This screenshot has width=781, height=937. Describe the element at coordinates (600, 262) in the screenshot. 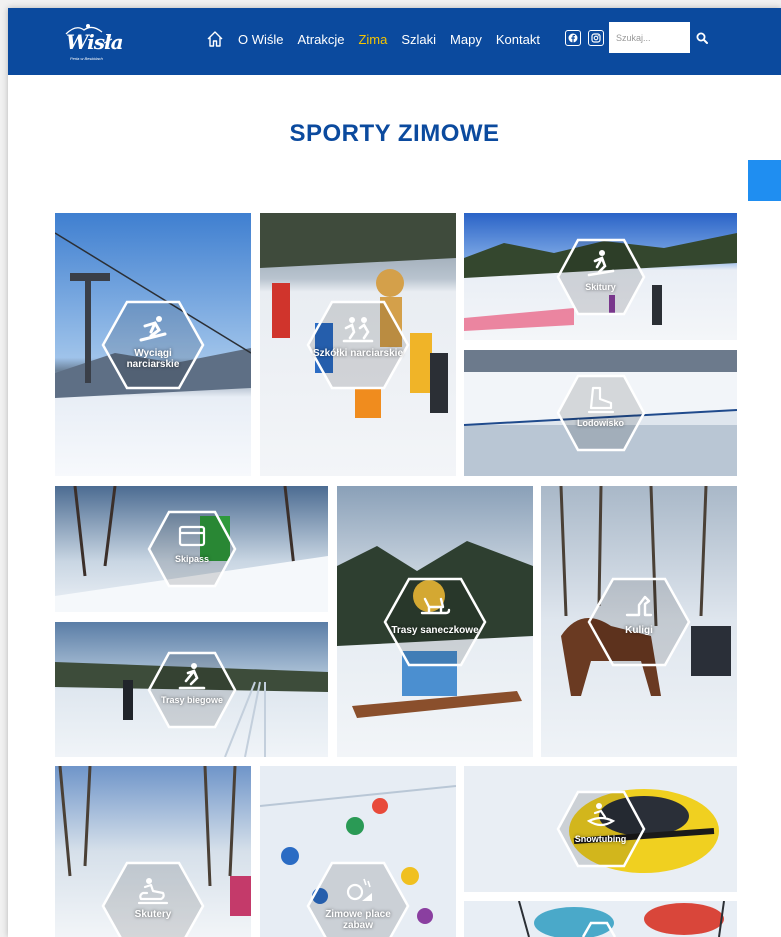

I see `skitour-icon` at that location.